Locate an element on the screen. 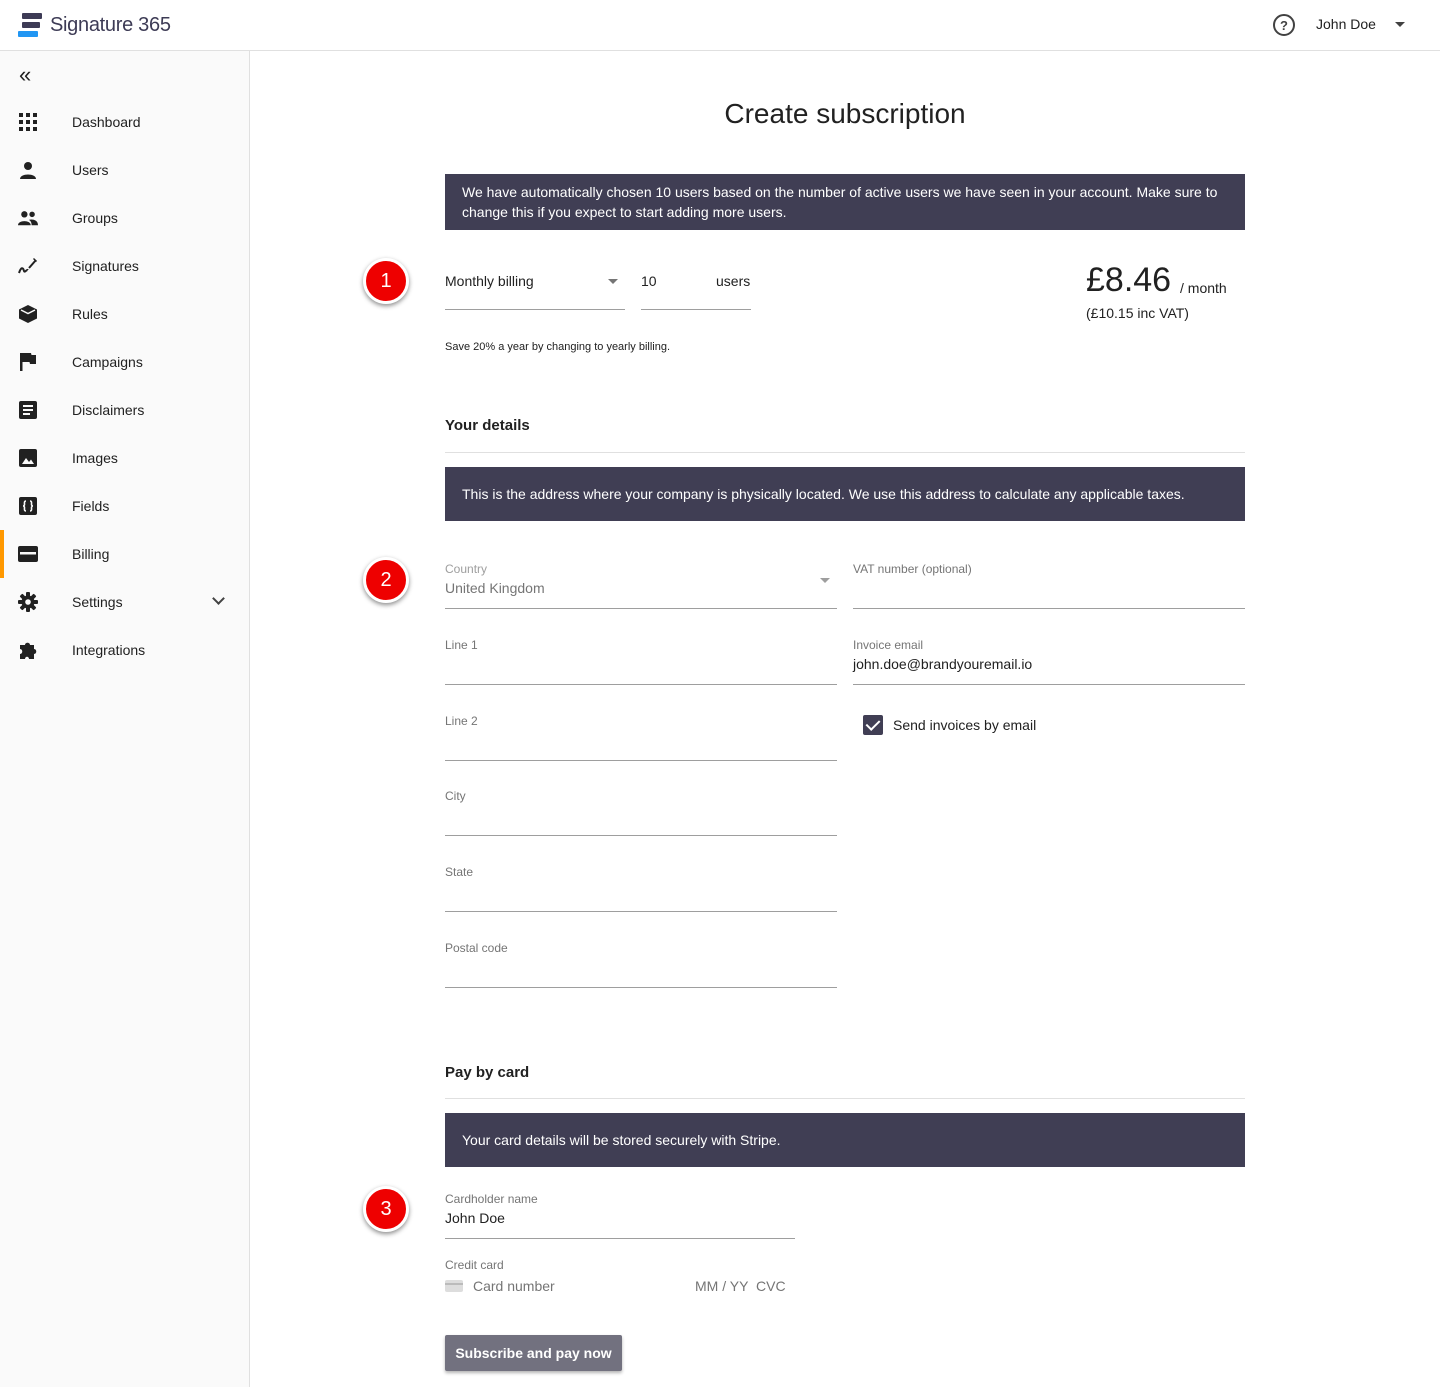 The height and width of the screenshot is (1387, 1440). sidebar-item-campaigns: Campaigns is located at coordinates (124, 362).